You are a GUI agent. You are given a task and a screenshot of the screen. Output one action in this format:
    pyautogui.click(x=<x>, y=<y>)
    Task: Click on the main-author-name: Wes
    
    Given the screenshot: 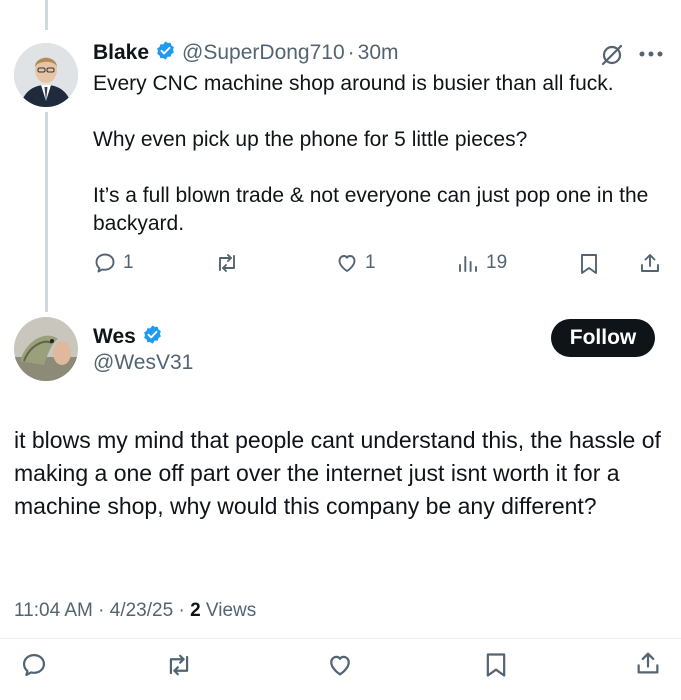 What is the action you would take?
    pyautogui.click(x=114, y=337)
    